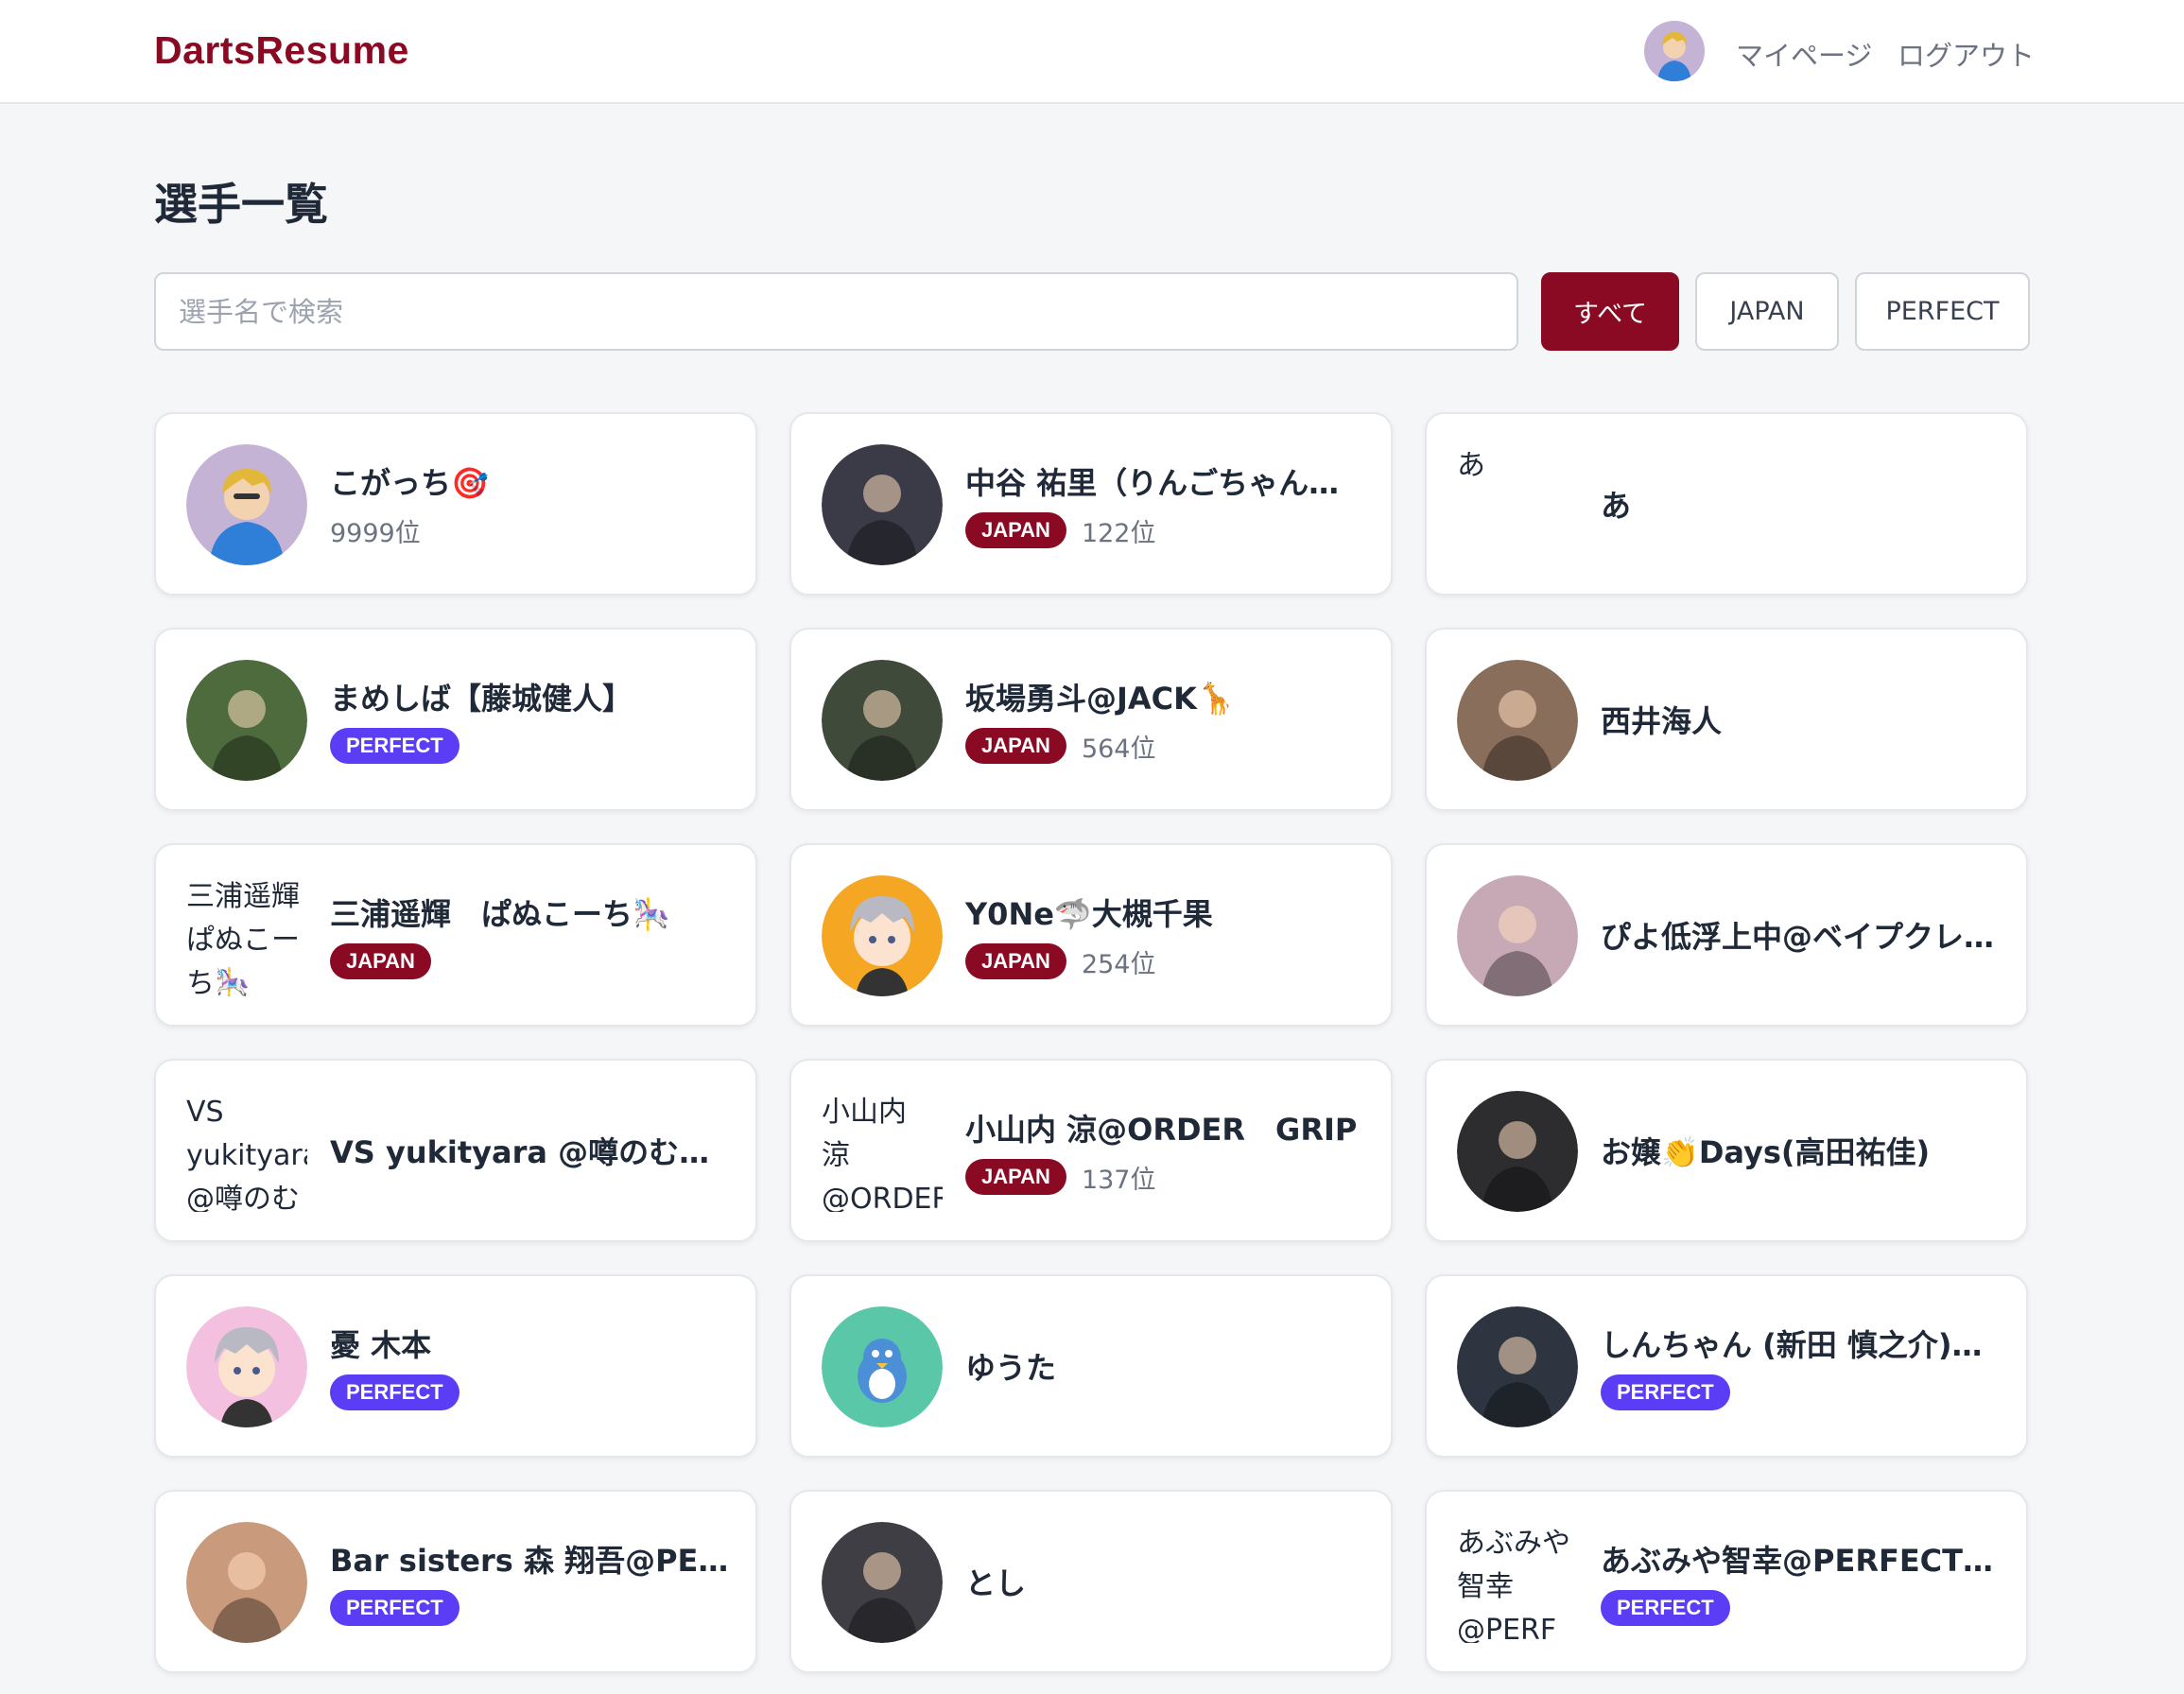 This screenshot has height=1694, width=2184. I want to click on player-avatar-broken-image: 三浦遥輝 ぱぬこーち🎠, so click(247, 938).